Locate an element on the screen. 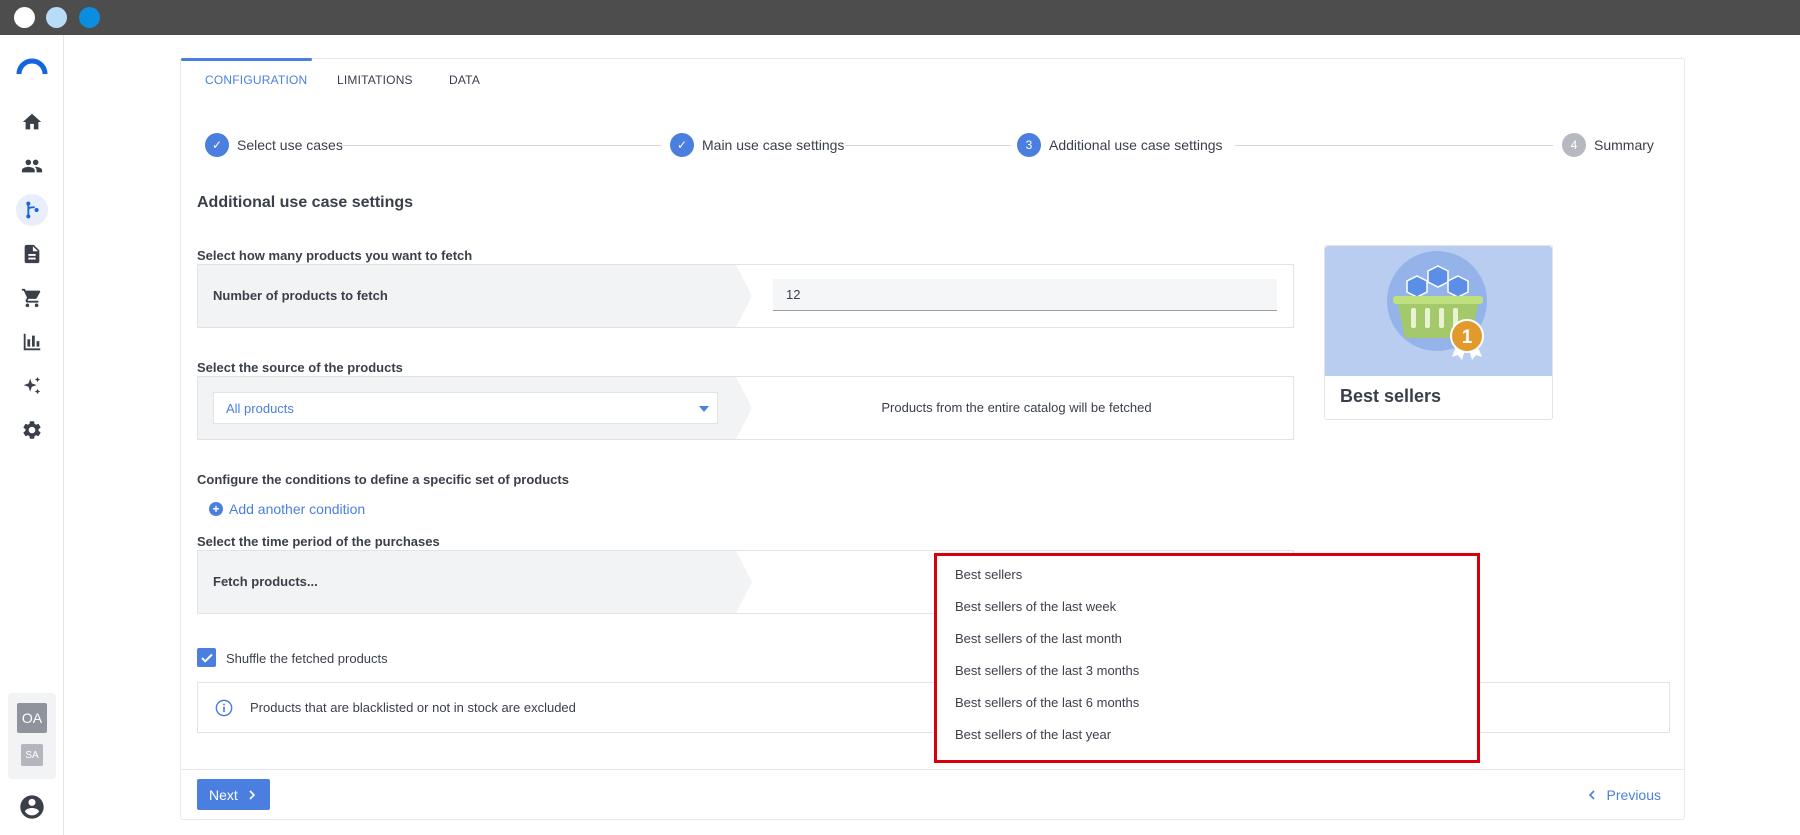 Image resolution: width=1800 pixels, height=835 pixels. document-icon is located at coordinates (32, 254).